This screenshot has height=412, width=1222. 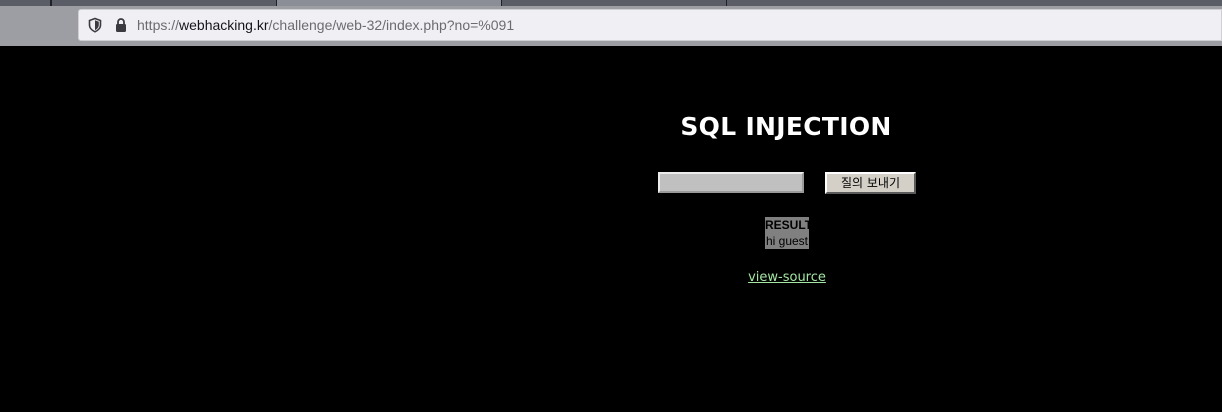 I want to click on shield-icon, so click(x=95, y=25).